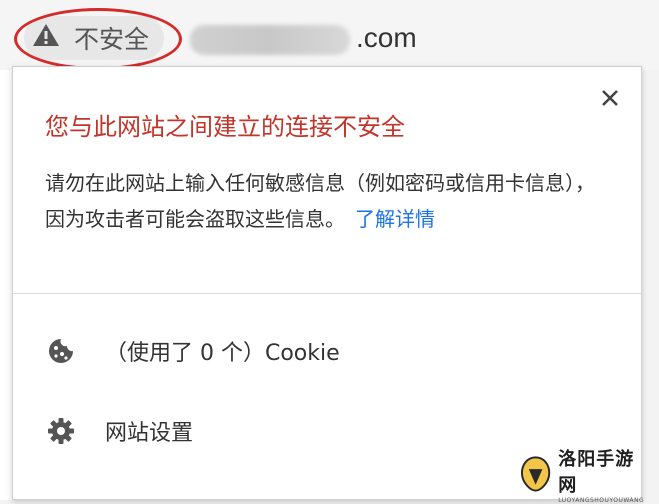 The image size is (659, 504). I want to click on close-icon, so click(610, 98).